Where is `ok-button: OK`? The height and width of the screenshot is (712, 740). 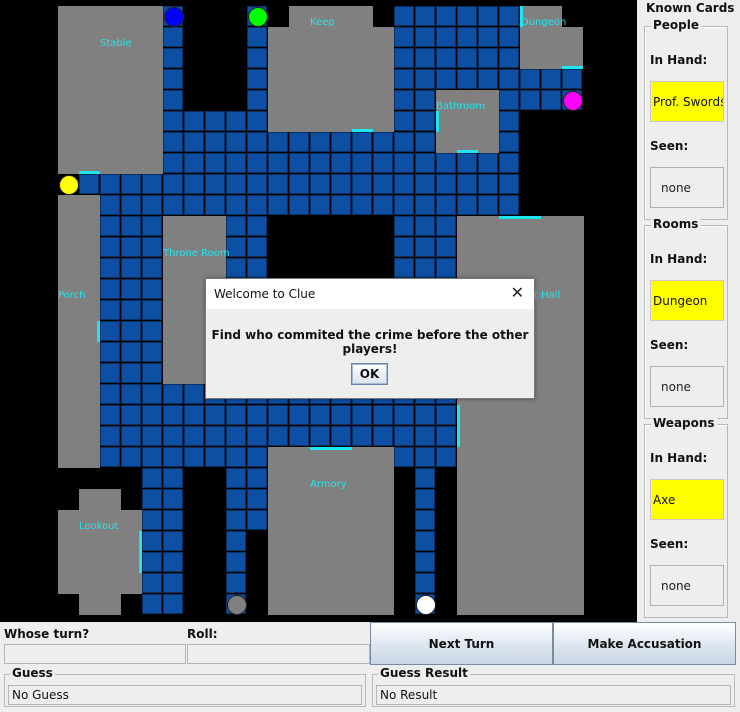 ok-button: OK is located at coordinates (369, 374).